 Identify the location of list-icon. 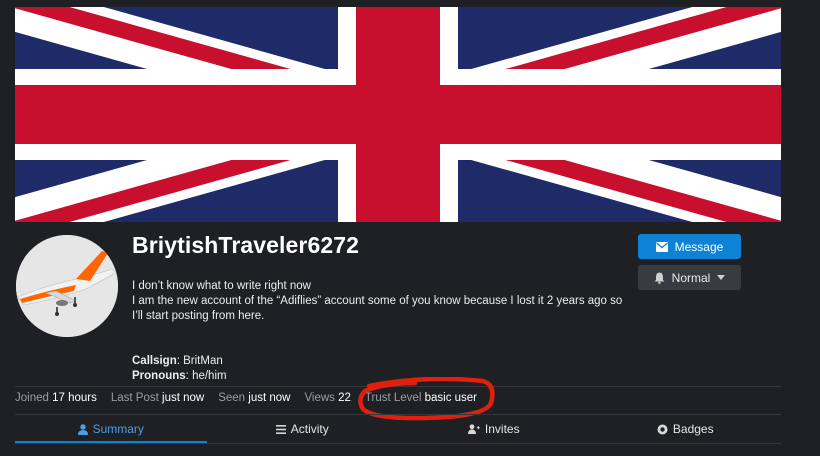
(280, 429).